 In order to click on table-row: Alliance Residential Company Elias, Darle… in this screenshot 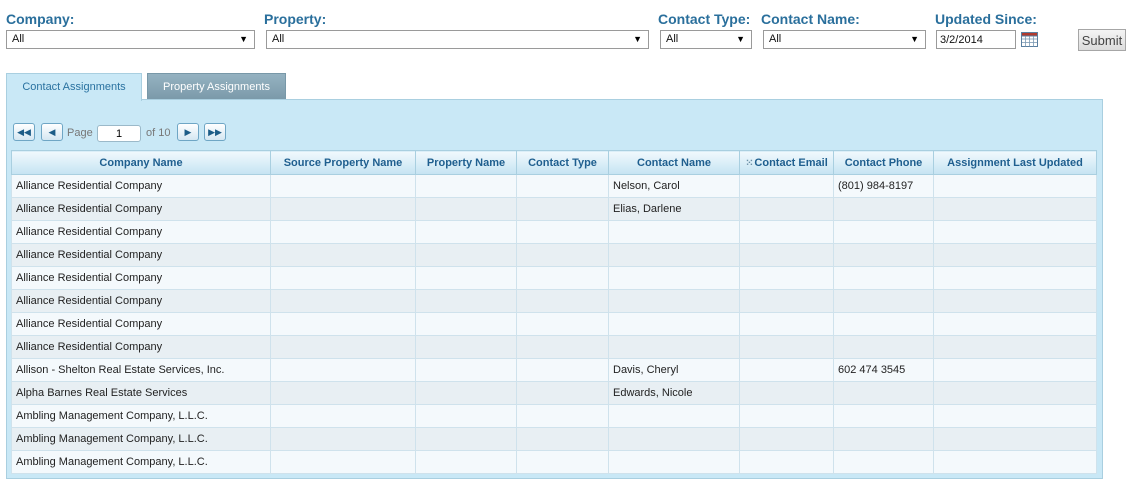, I will do `click(554, 209)`.